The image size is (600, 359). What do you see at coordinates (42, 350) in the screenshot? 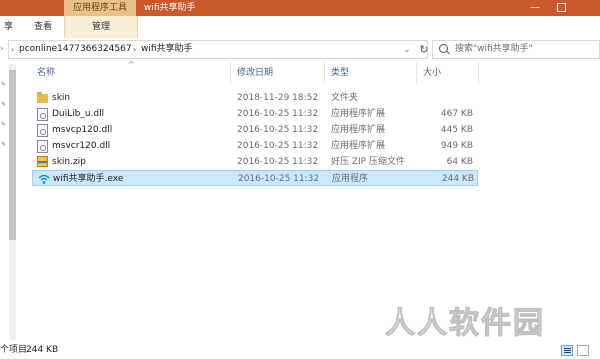
I see `status-selected-size: 244 KB` at bounding box center [42, 350].